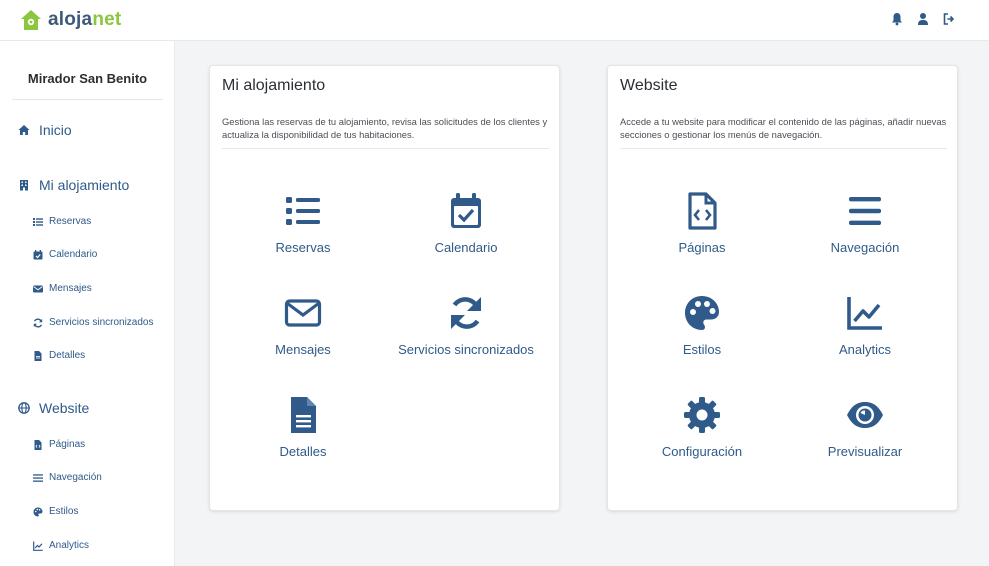 The image size is (989, 566). Describe the element at coordinates (949, 19) in the screenshot. I see `logout-icon` at that location.